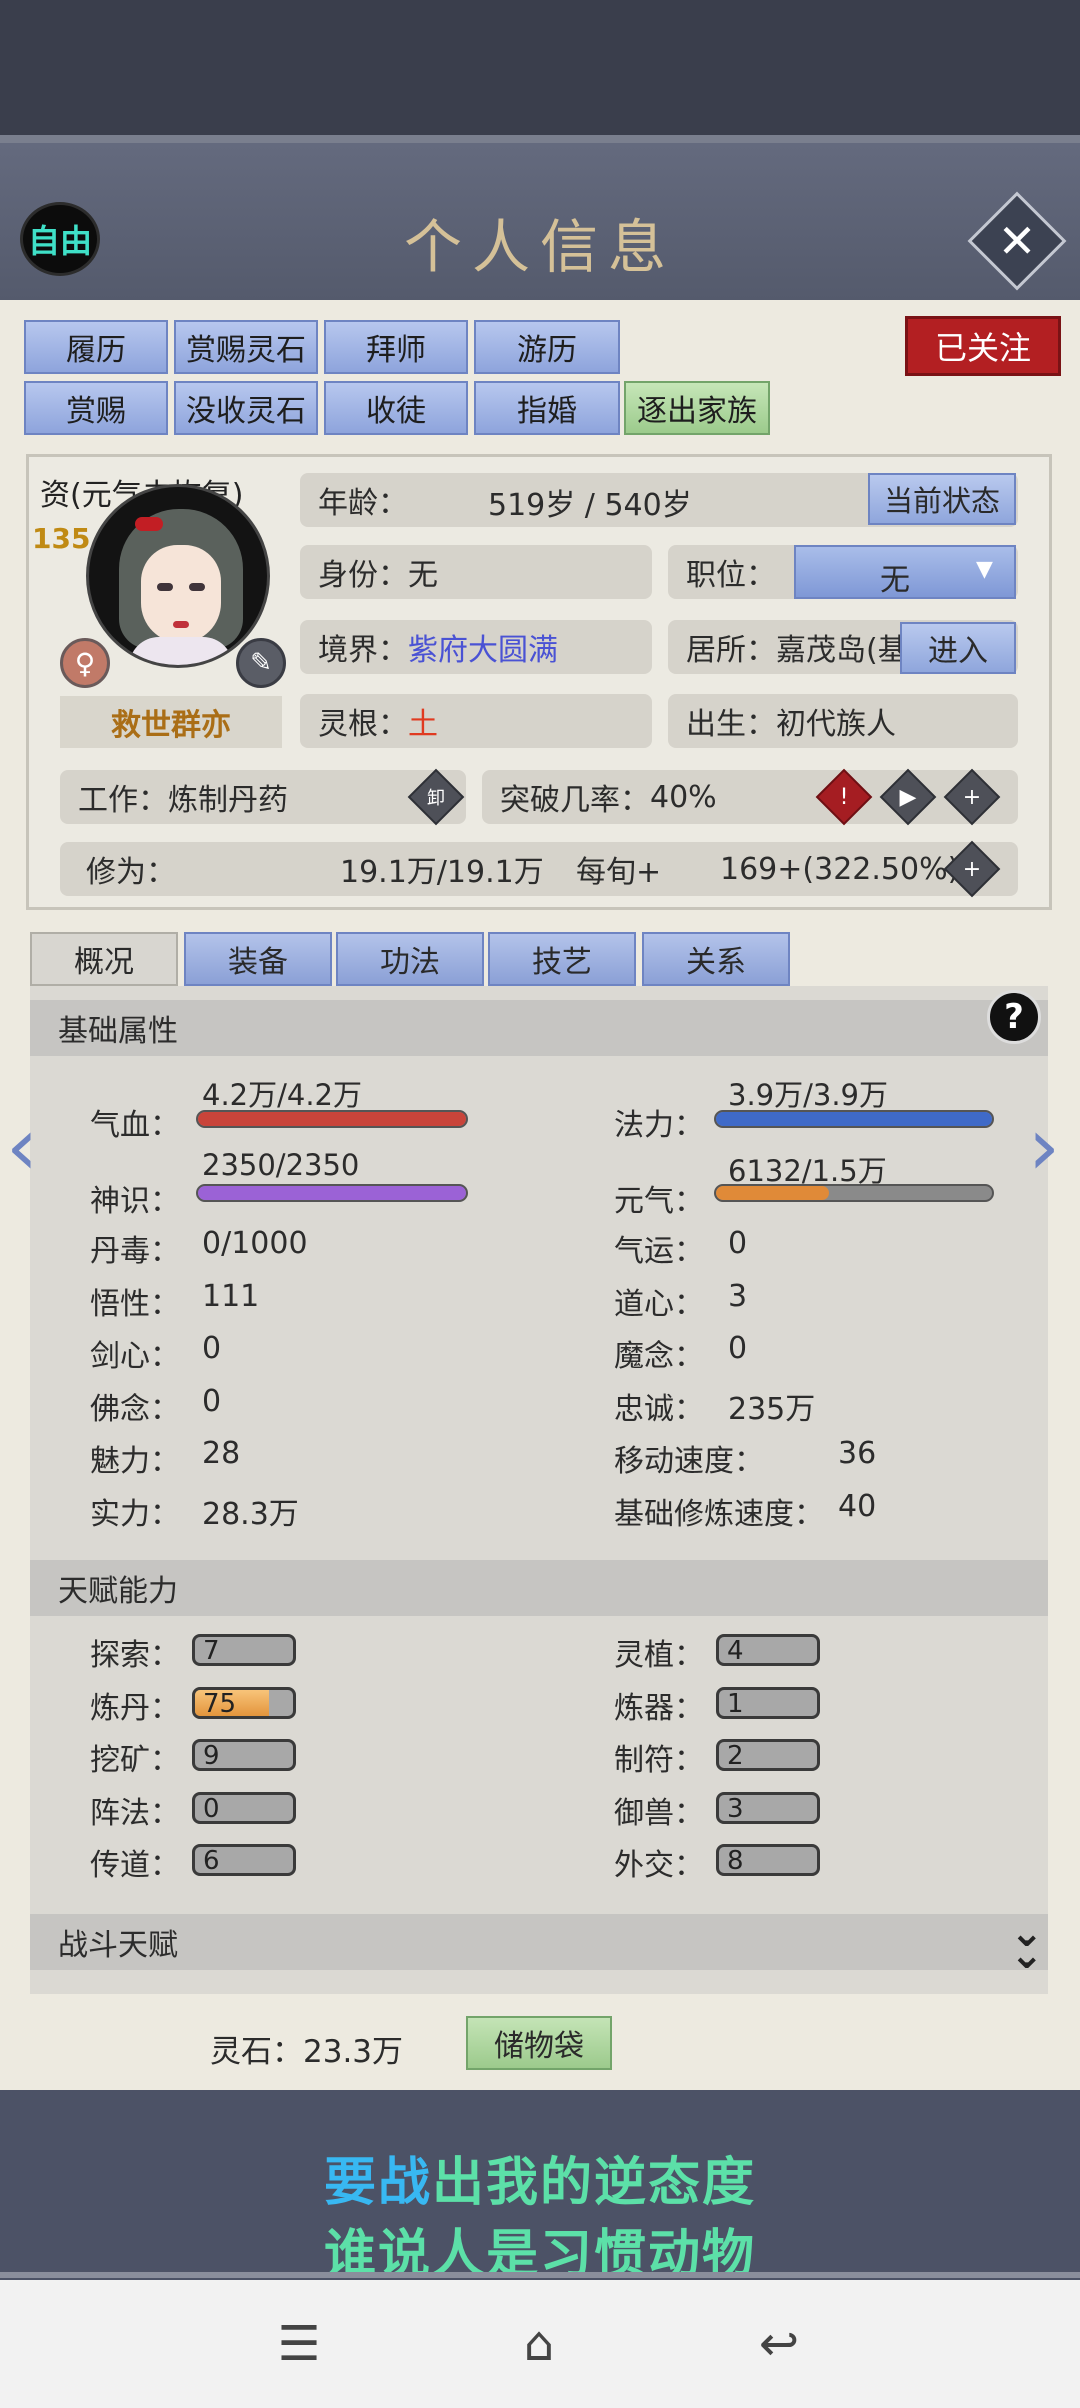 This screenshot has width=1080, height=2408. What do you see at coordinates (942, 499) in the screenshot?
I see `current-state-button: 当前状态` at bounding box center [942, 499].